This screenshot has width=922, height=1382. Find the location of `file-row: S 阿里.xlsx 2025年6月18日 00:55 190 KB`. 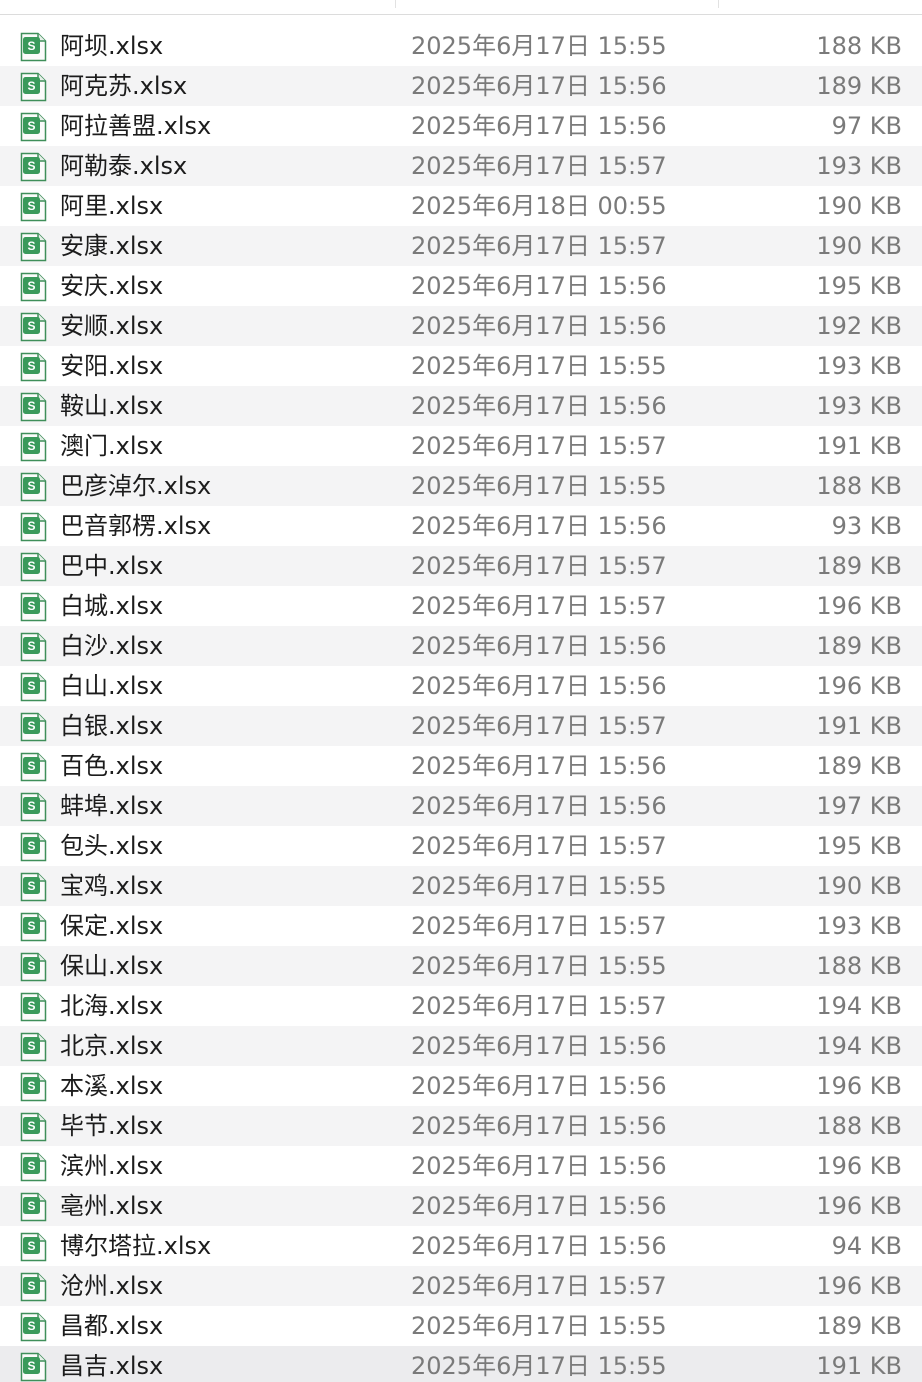

file-row: S 阿里.xlsx 2025年6月18日 00:55 190 KB is located at coordinates (461, 206).